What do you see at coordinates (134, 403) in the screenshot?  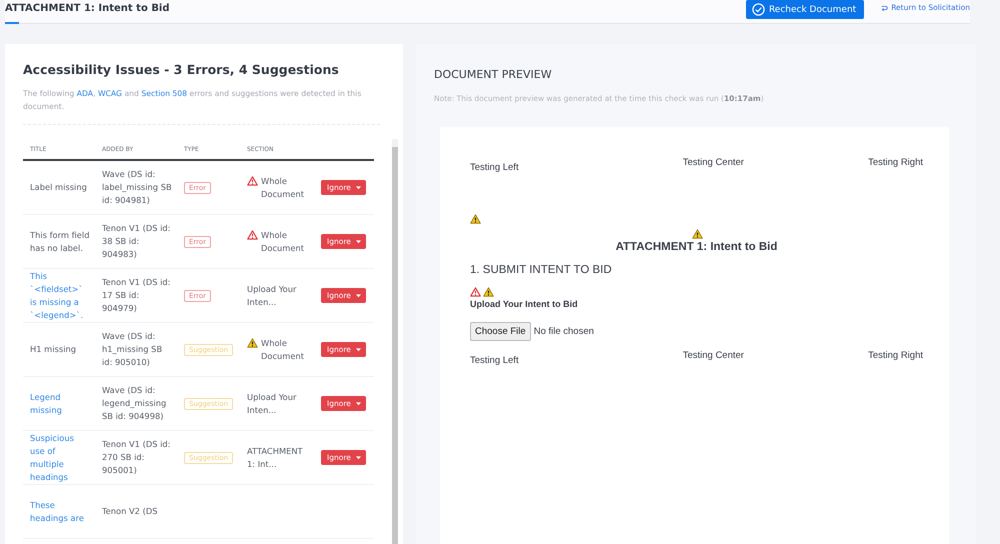 I see `added-by-text: Wave (DS id: legend_missing SB id: 904998)` at bounding box center [134, 403].